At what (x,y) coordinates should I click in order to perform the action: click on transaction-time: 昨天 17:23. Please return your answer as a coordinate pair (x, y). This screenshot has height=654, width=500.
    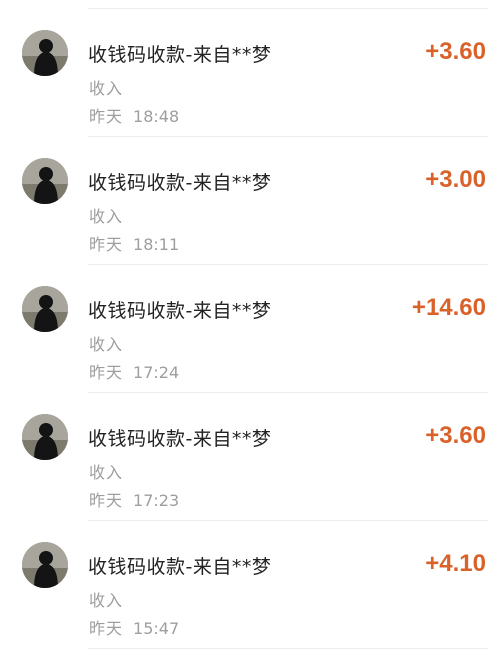
    Looking at the image, I should click on (134, 499).